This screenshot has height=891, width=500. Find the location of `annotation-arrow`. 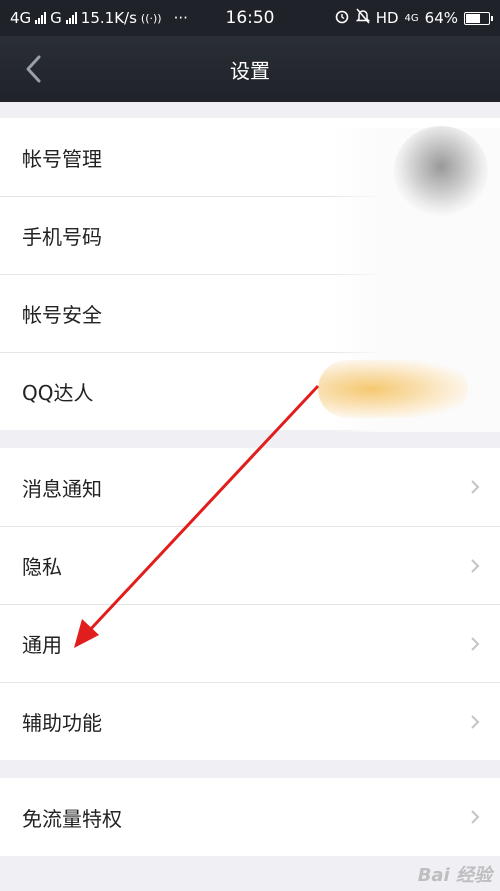

annotation-arrow is located at coordinates (197, 516).